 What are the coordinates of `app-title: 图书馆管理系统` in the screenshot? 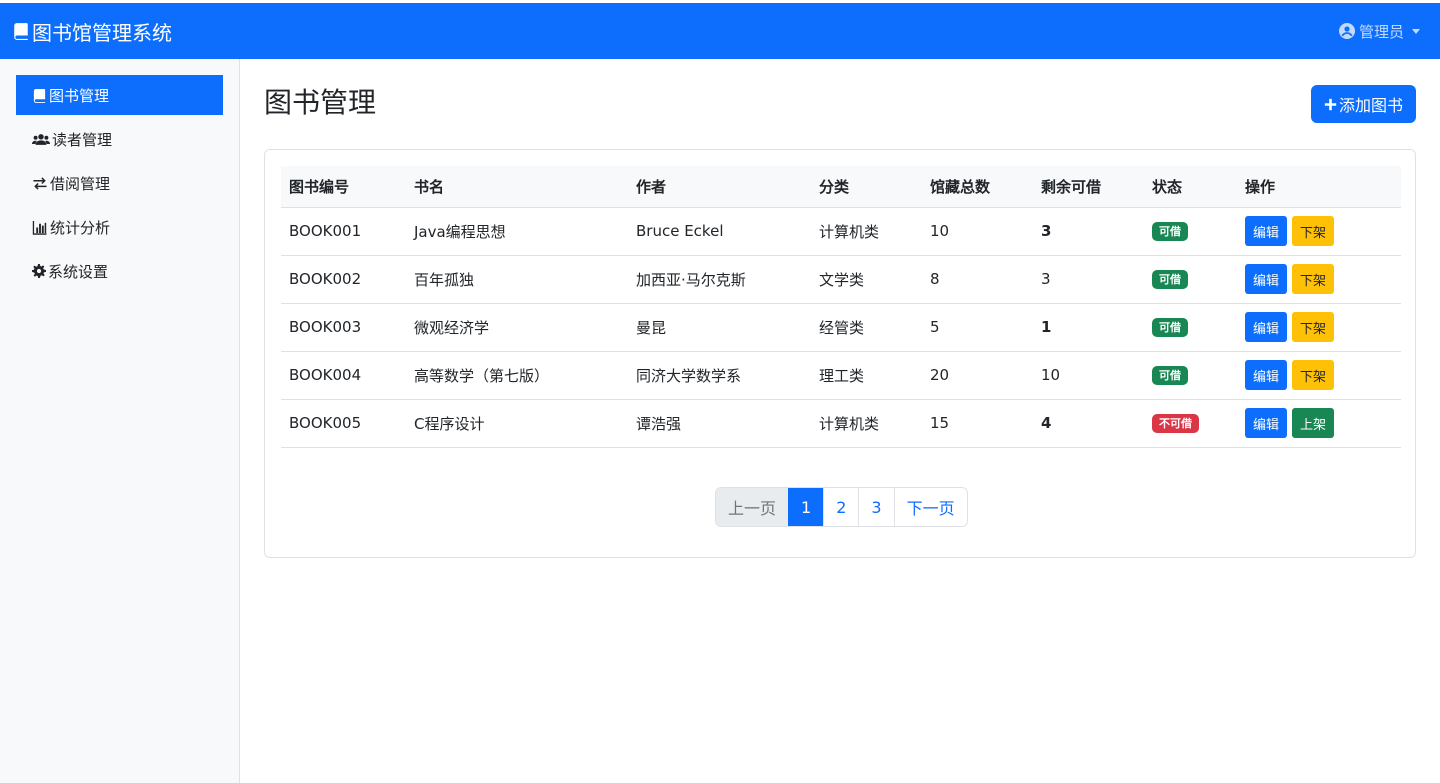 It's located at (102, 32).